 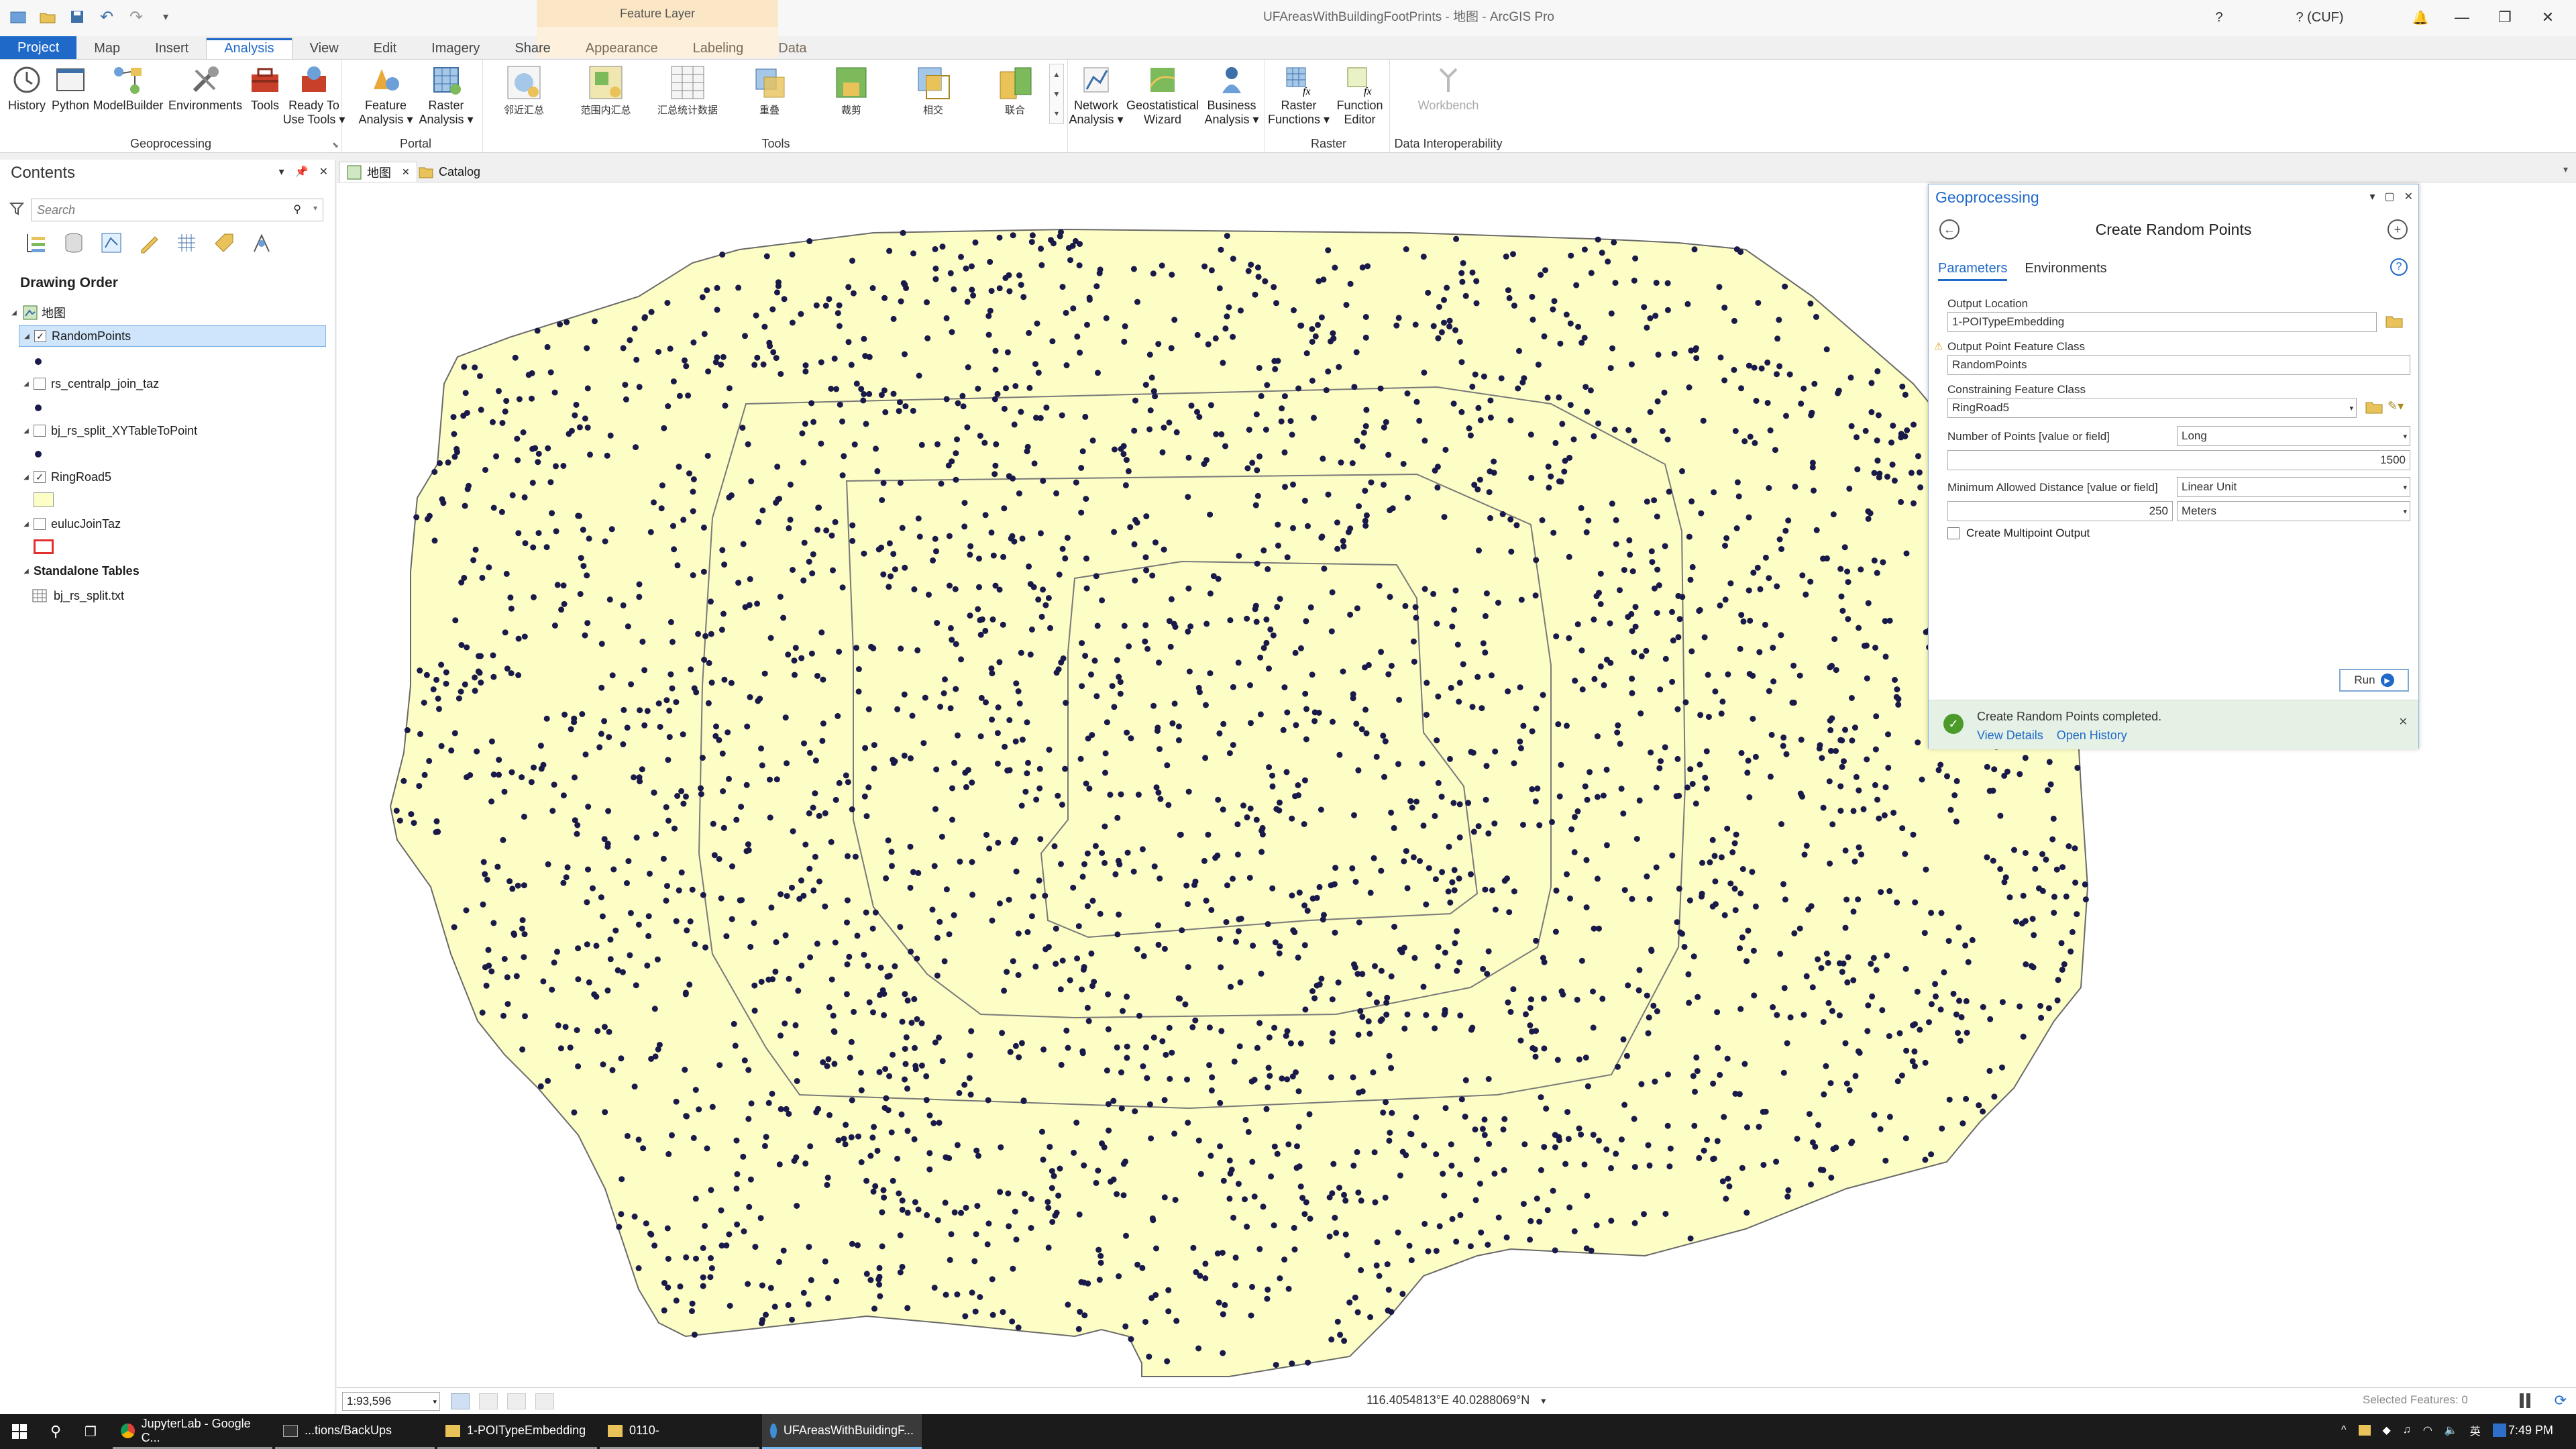 I want to click on pane-options-icon: ▾, so click(x=281, y=171).